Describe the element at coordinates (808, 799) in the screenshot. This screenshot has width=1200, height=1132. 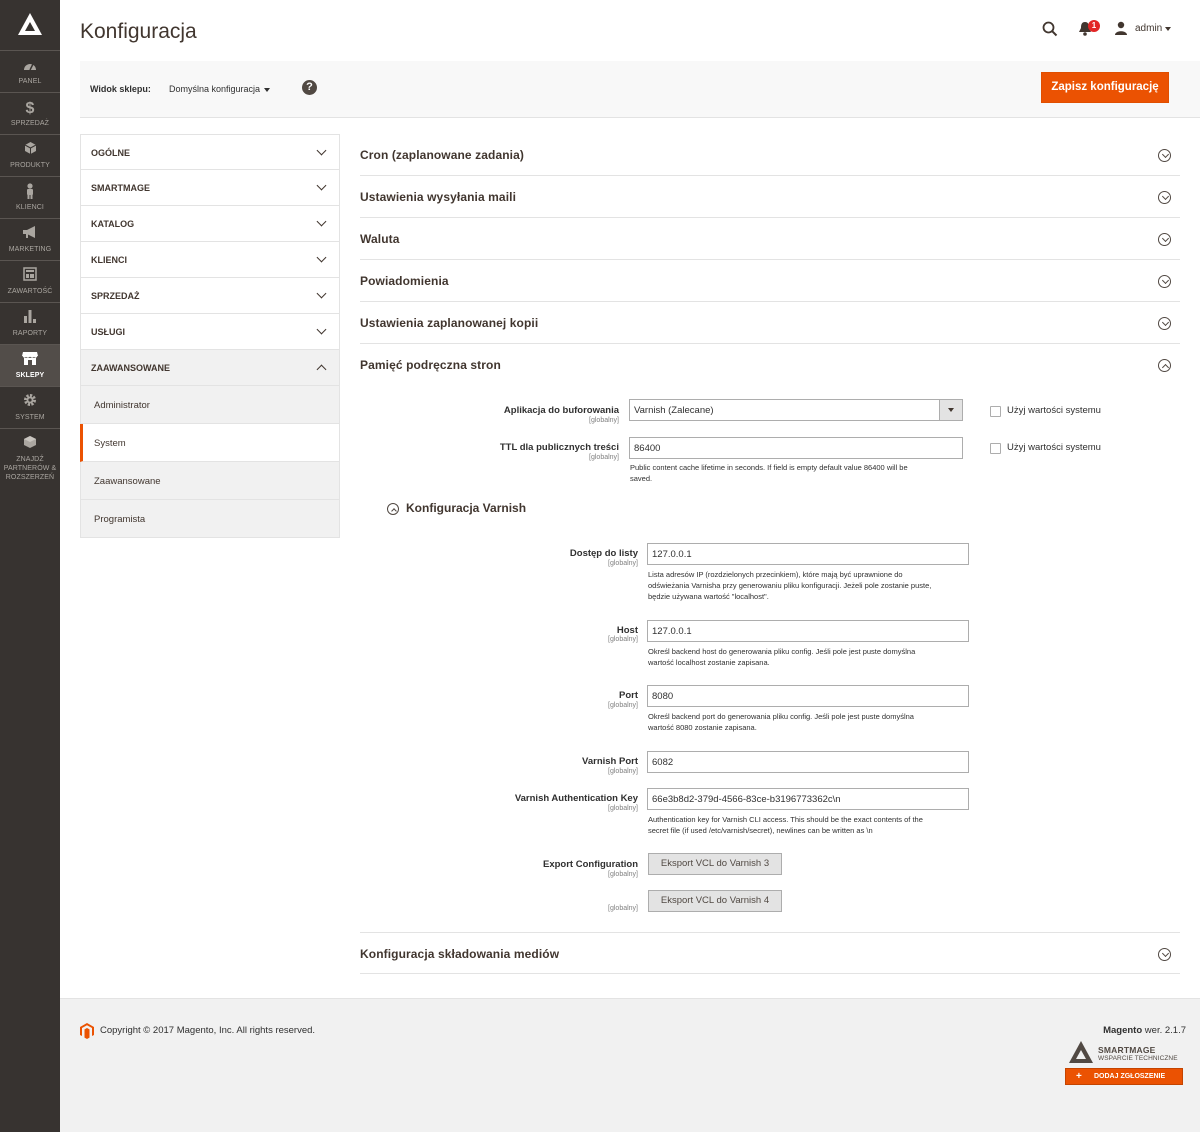
I see `auth-key-input: 66e3b8d2-379d-4566-83ce-b3196773362c\n` at that location.